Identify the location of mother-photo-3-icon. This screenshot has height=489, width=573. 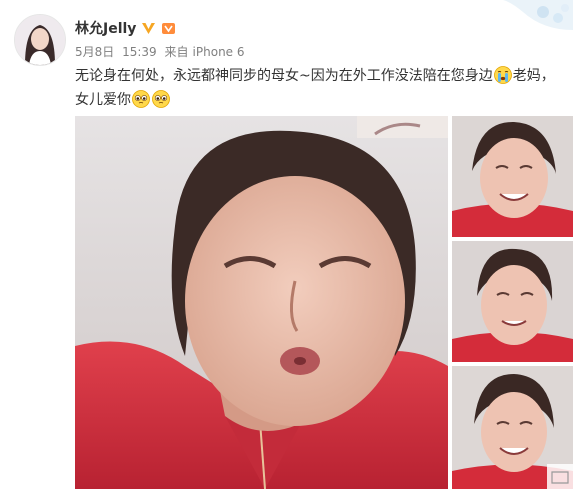
(512, 301).